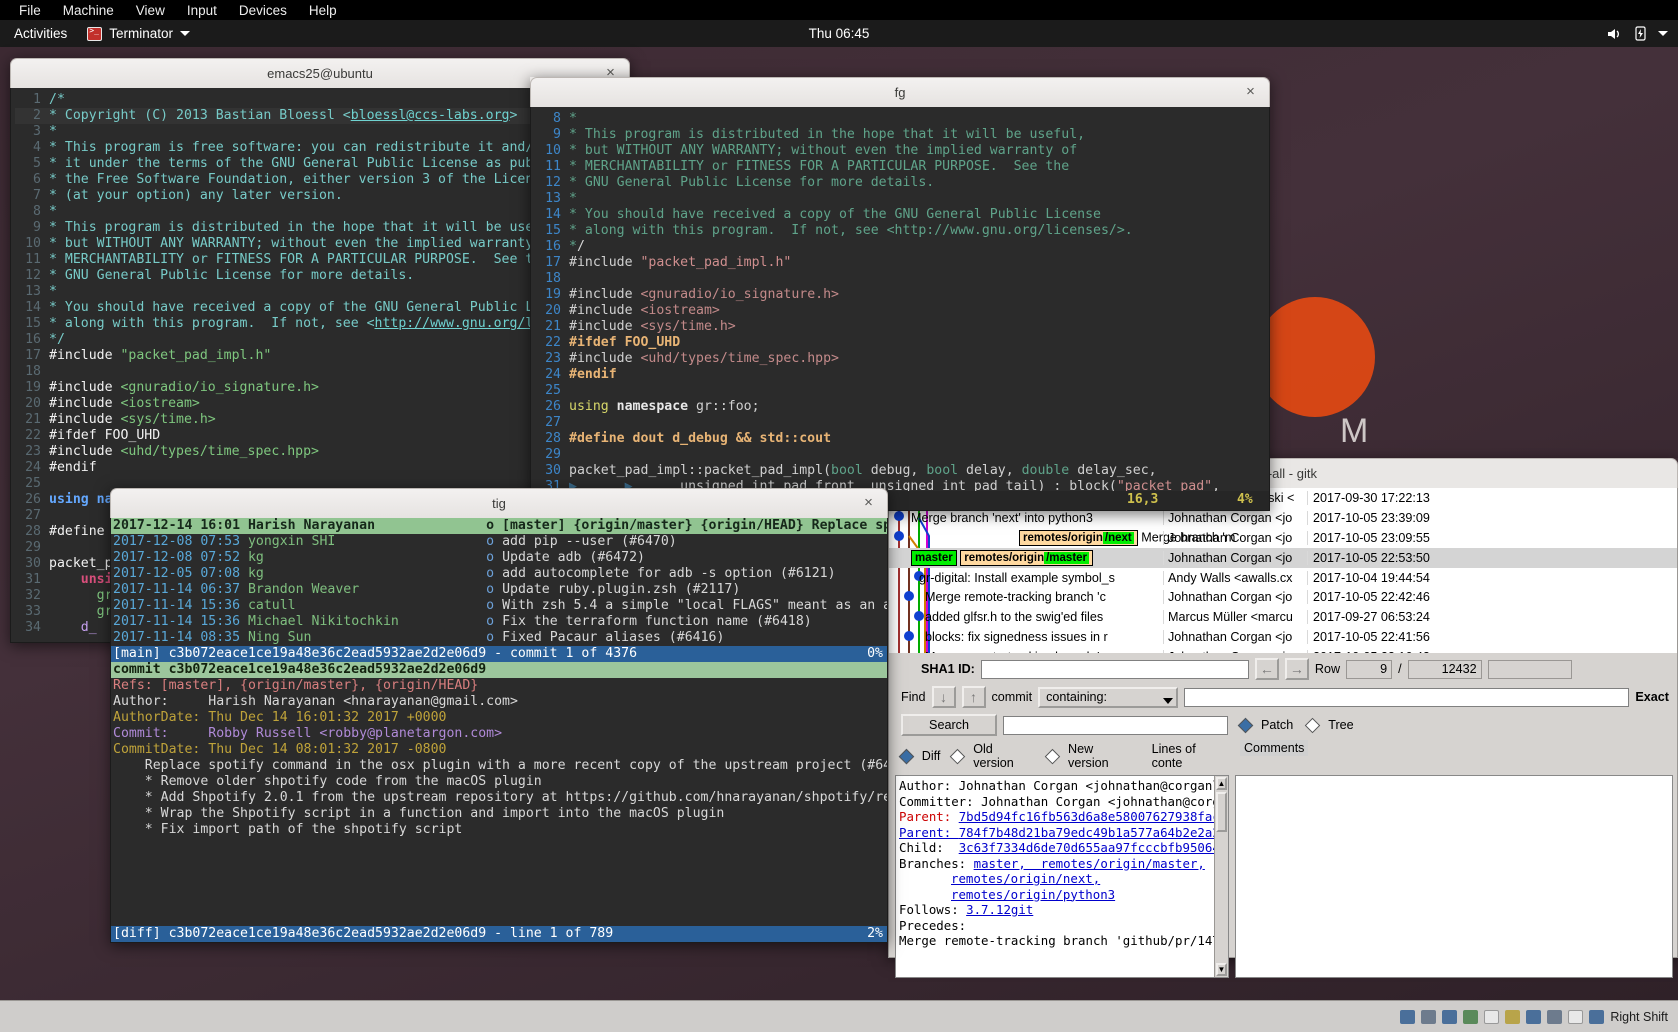  What do you see at coordinates (1221, 969) in the screenshot?
I see `scroll-down-icon: ▼` at bounding box center [1221, 969].